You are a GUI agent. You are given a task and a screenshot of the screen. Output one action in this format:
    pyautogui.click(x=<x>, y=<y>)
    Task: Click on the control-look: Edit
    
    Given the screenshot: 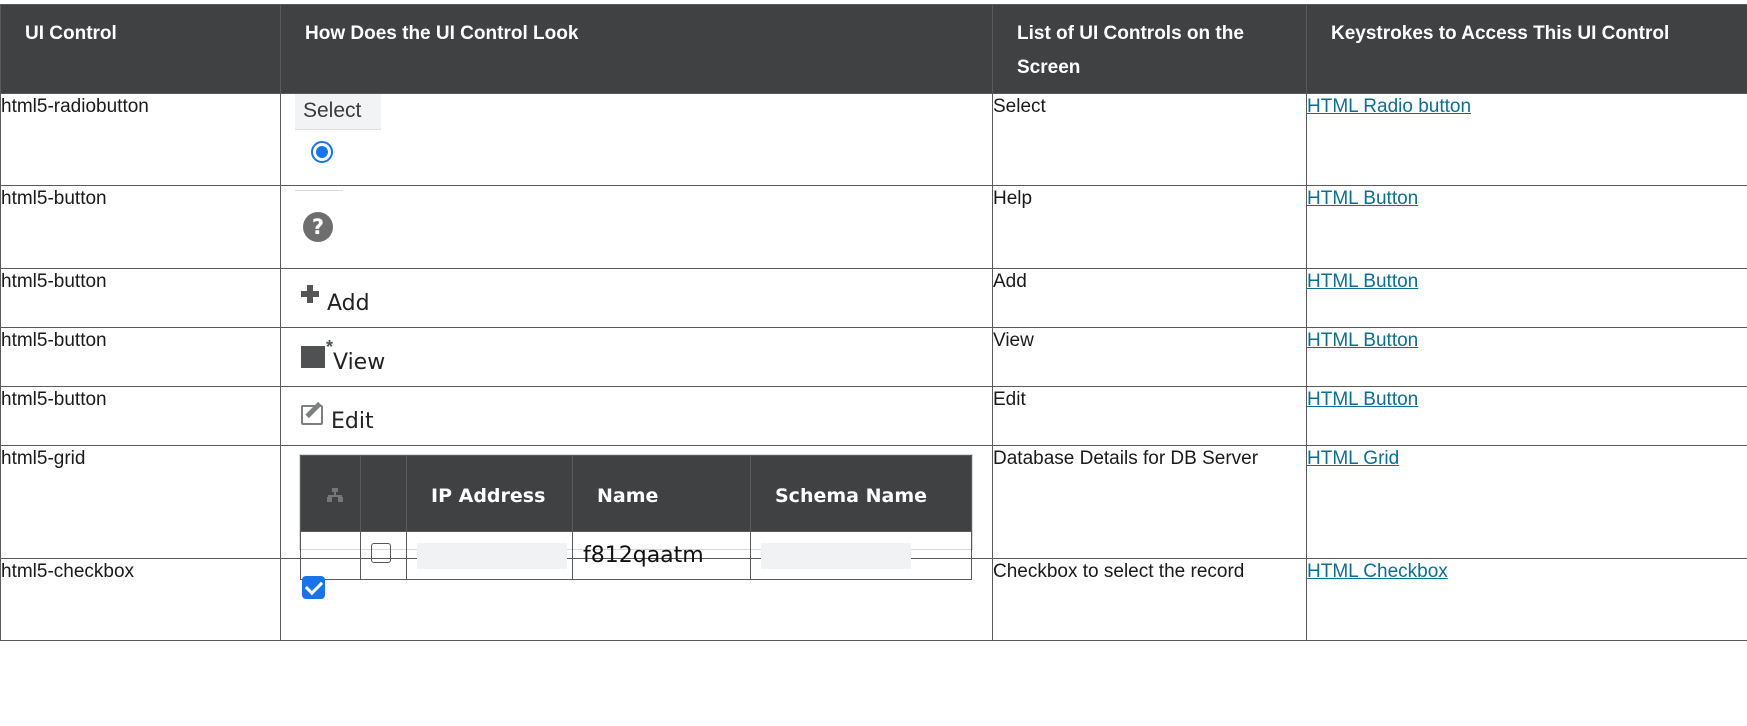 What is the action you would take?
    pyautogui.click(x=636, y=416)
    